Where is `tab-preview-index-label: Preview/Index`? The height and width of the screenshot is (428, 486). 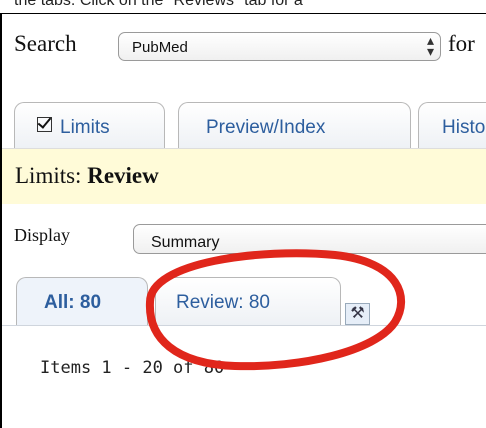 tab-preview-index-label: Preview/Index is located at coordinates (266, 127).